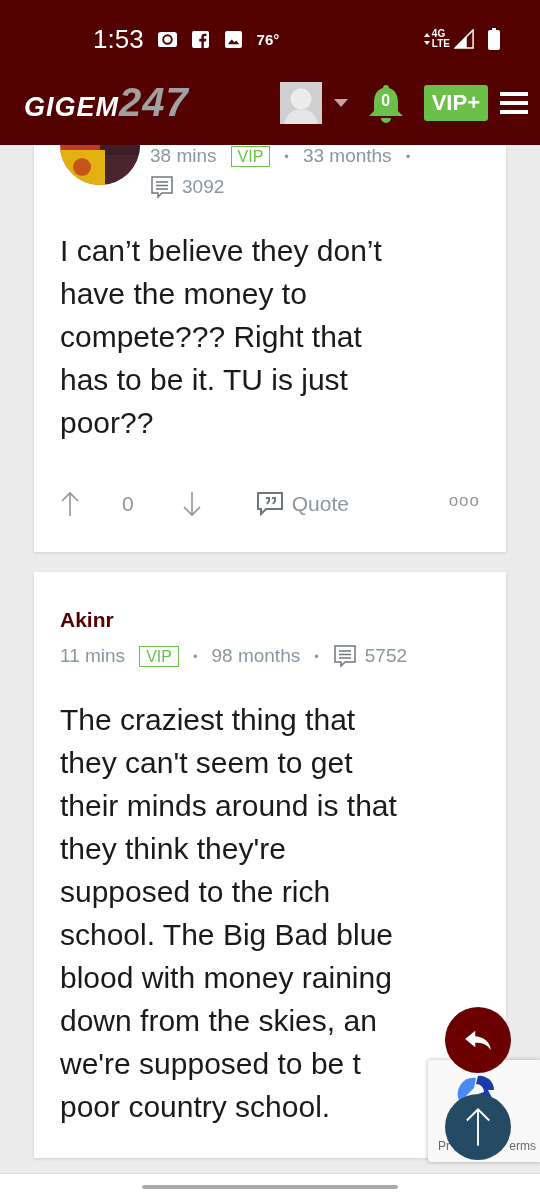 The height and width of the screenshot is (1200, 540). I want to click on up-arrow-icon, so click(478, 1127).